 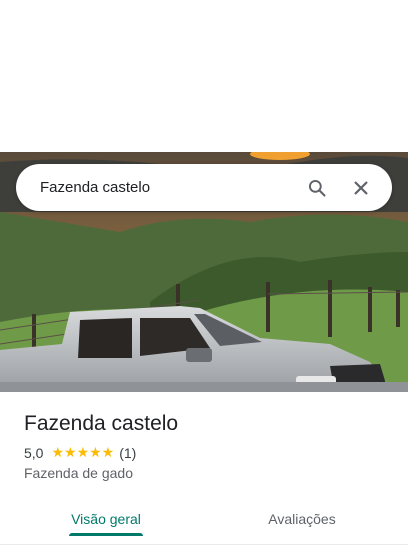 I want to click on search-icon, so click(x=317, y=188).